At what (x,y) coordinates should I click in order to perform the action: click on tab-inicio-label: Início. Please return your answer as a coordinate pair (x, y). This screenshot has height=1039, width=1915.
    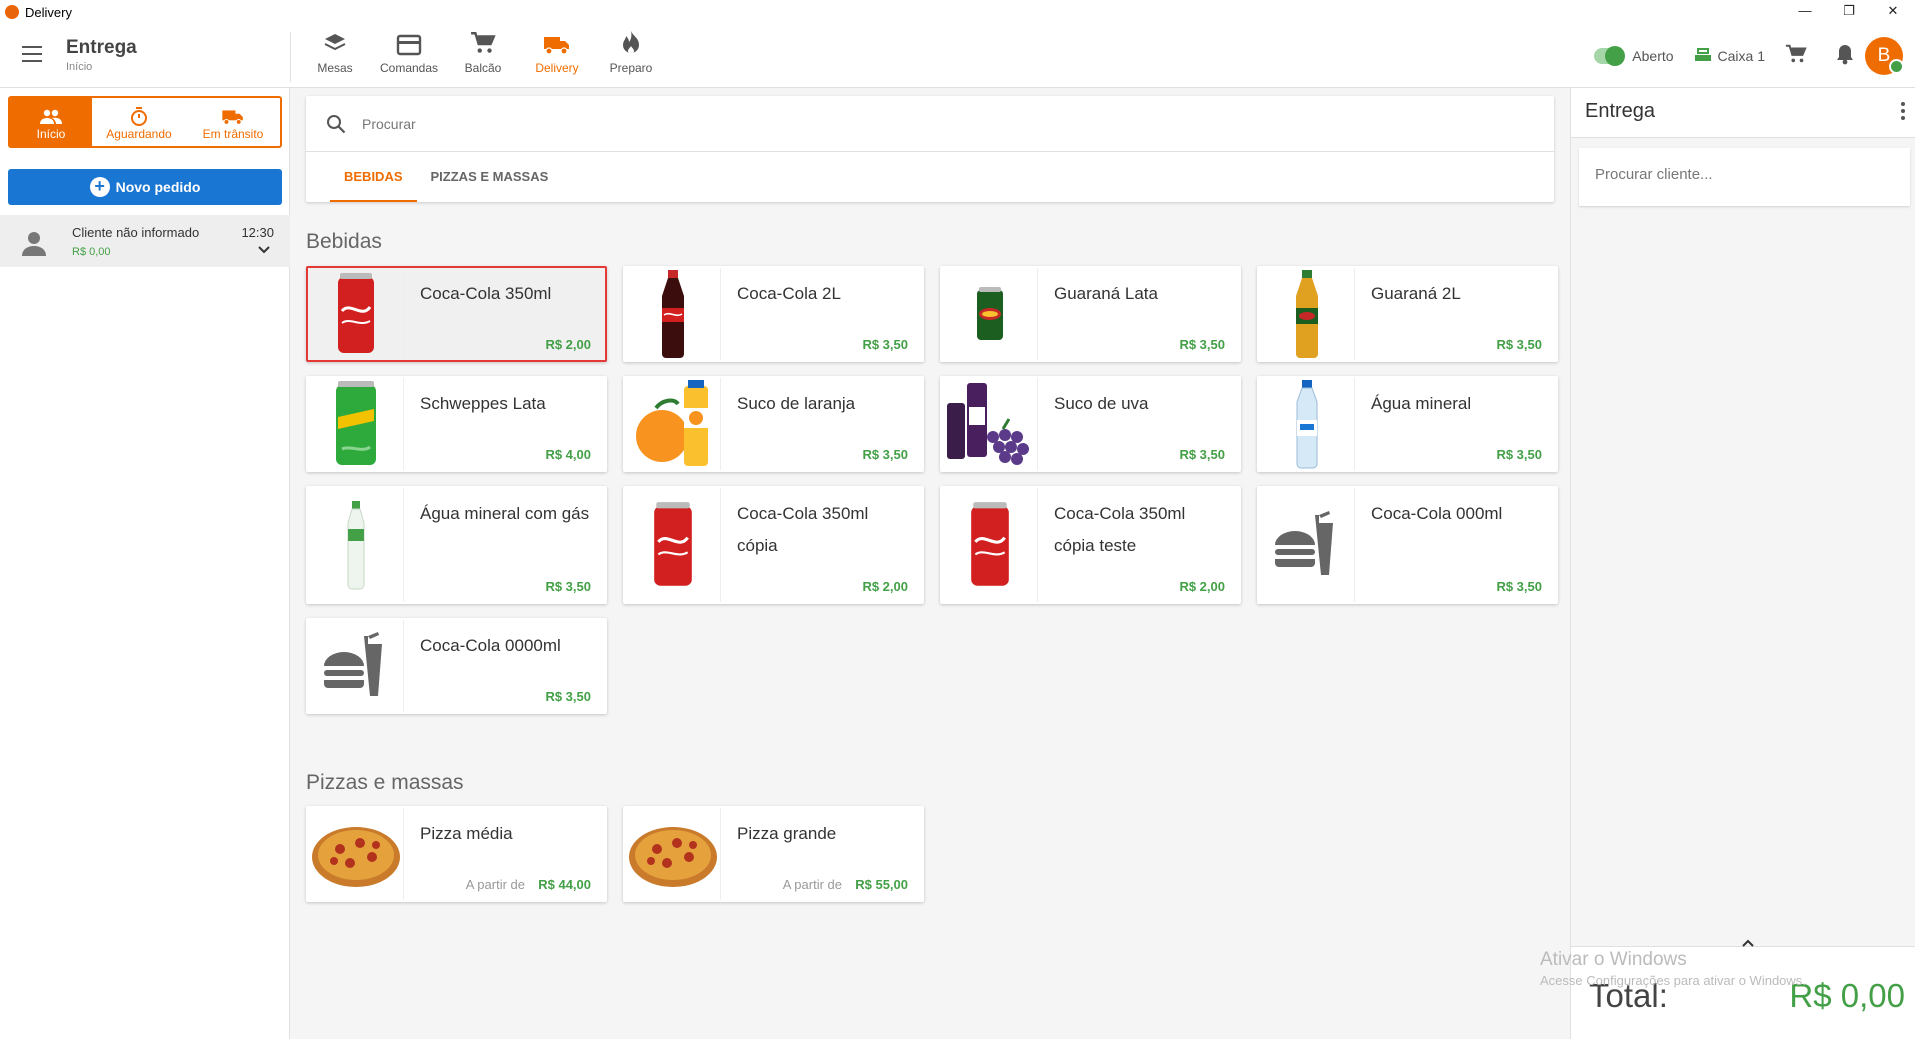
    Looking at the image, I should click on (51, 134).